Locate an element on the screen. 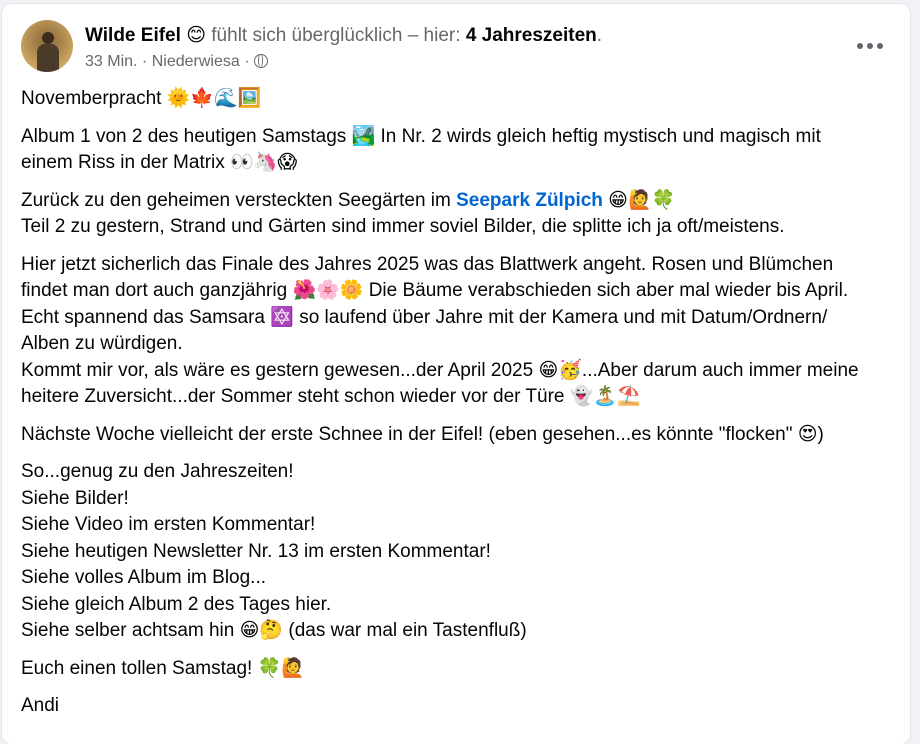  paragraph-text: Euch einen tollen Samstag! 🍀🙋 is located at coordinates (163, 668).